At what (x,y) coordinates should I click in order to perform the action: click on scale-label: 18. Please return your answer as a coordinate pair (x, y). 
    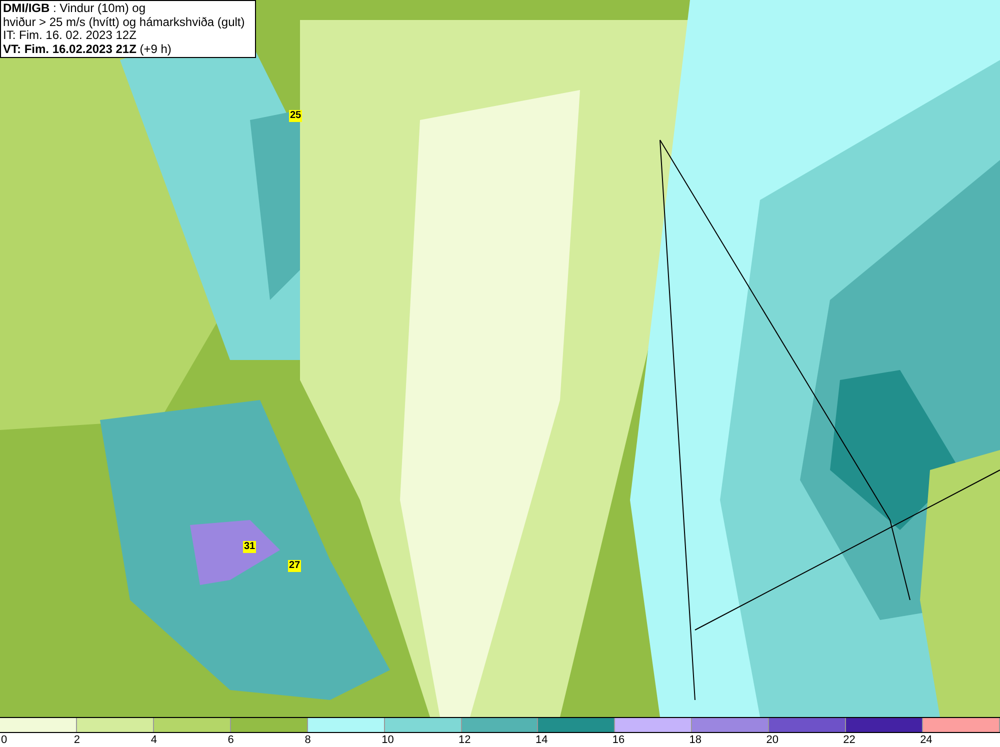
    Looking at the image, I should click on (695, 740).